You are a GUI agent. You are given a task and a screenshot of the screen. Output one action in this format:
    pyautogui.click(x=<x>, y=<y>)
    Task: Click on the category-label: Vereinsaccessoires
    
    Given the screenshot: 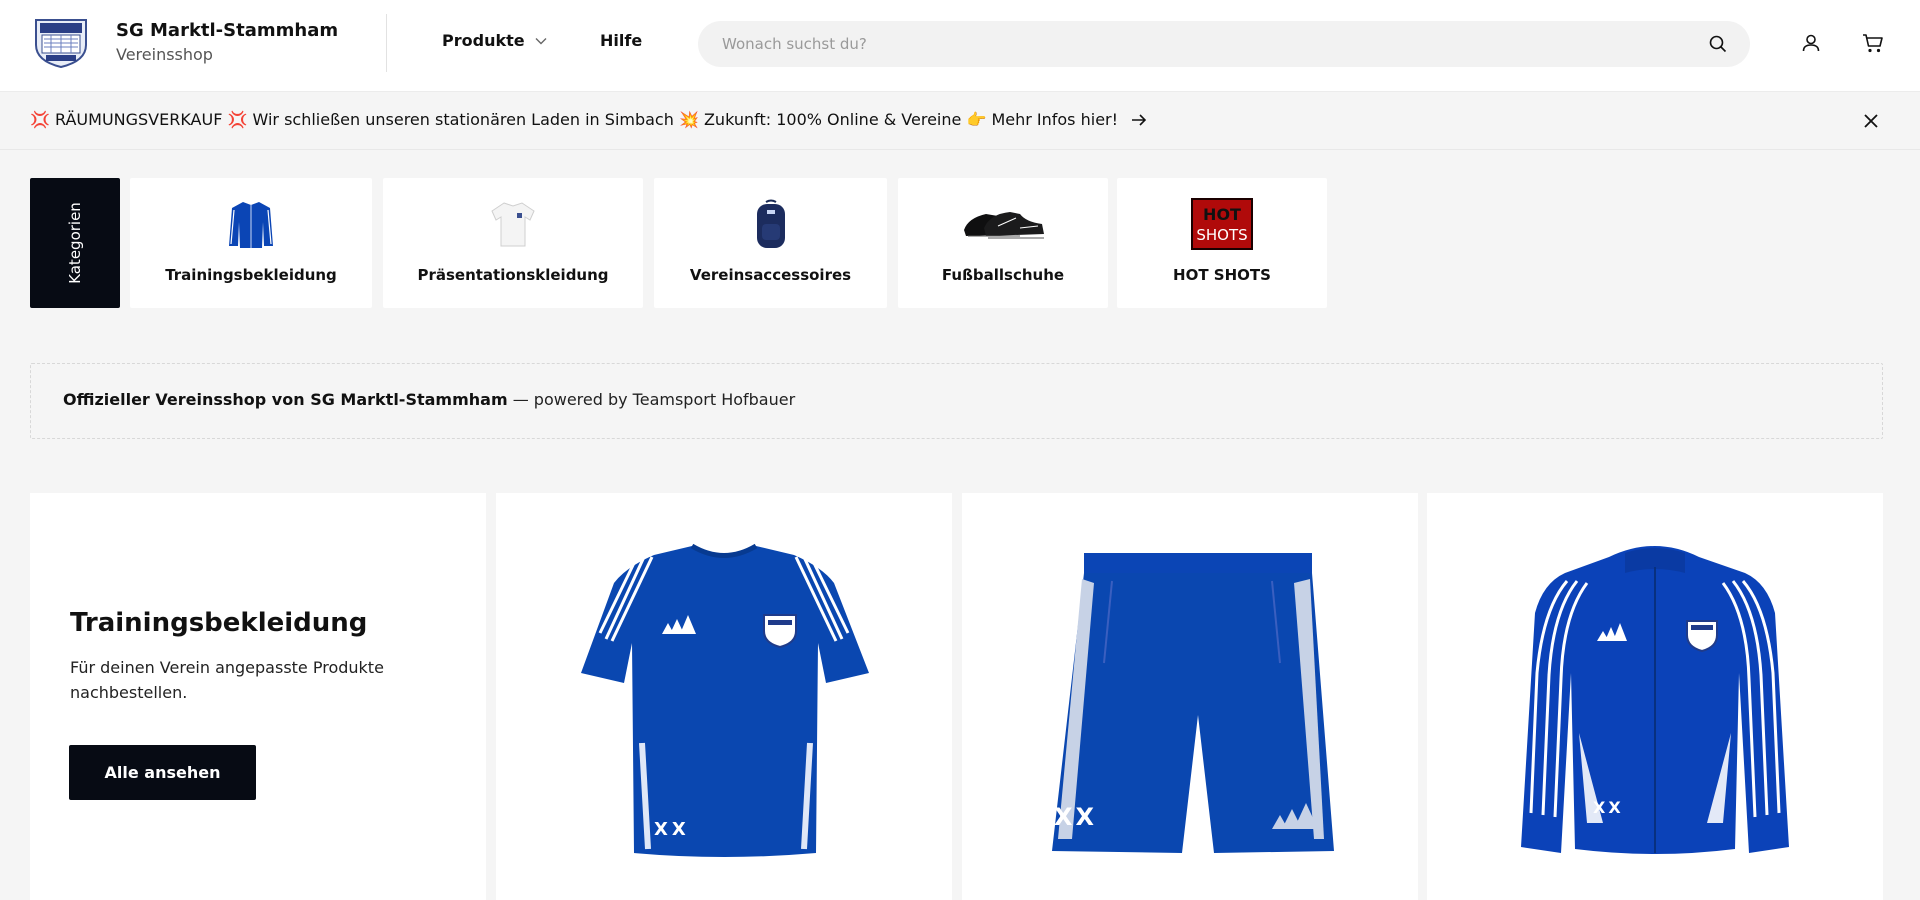 What is the action you would take?
    pyautogui.click(x=770, y=275)
    